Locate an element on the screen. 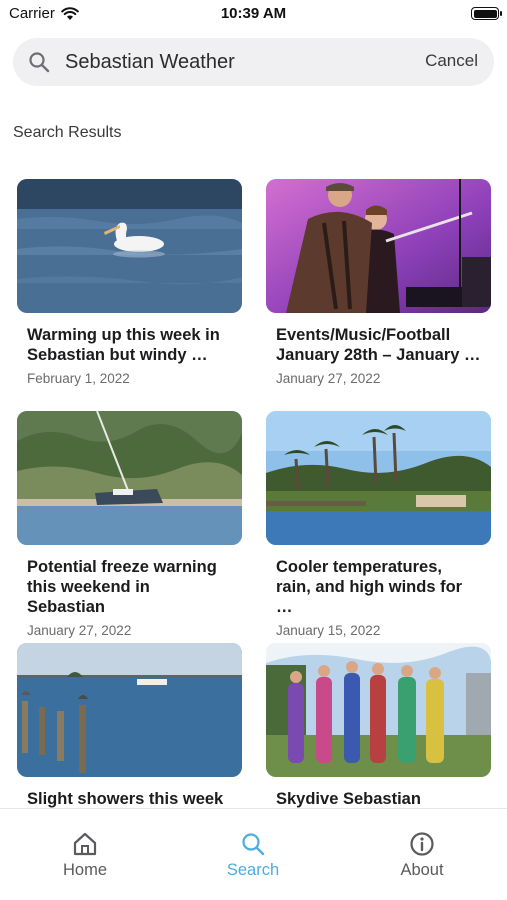 Image resolution: width=507 pixels, height=900 pixels. costumed-group-image is located at coordinates (378, 710).